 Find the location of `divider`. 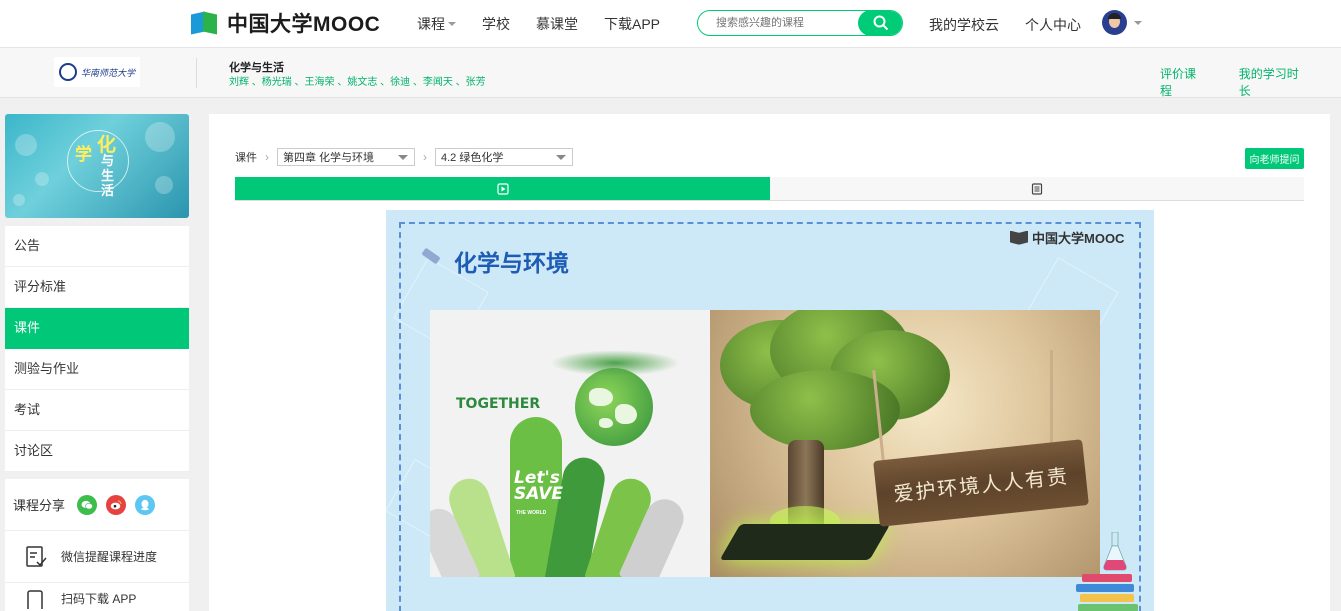

divider is located at coordinates (196, 73).